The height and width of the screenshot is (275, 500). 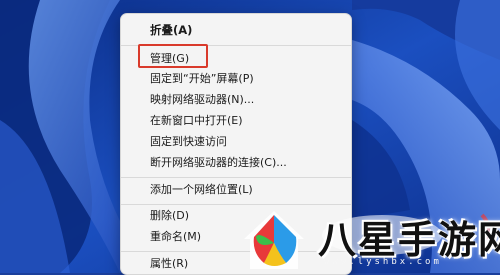 What do you see at coordinates (236, 30) in the screenshot?
I see `menu-item-collapse: 折叠(A)` at bounding box center [236, 30].